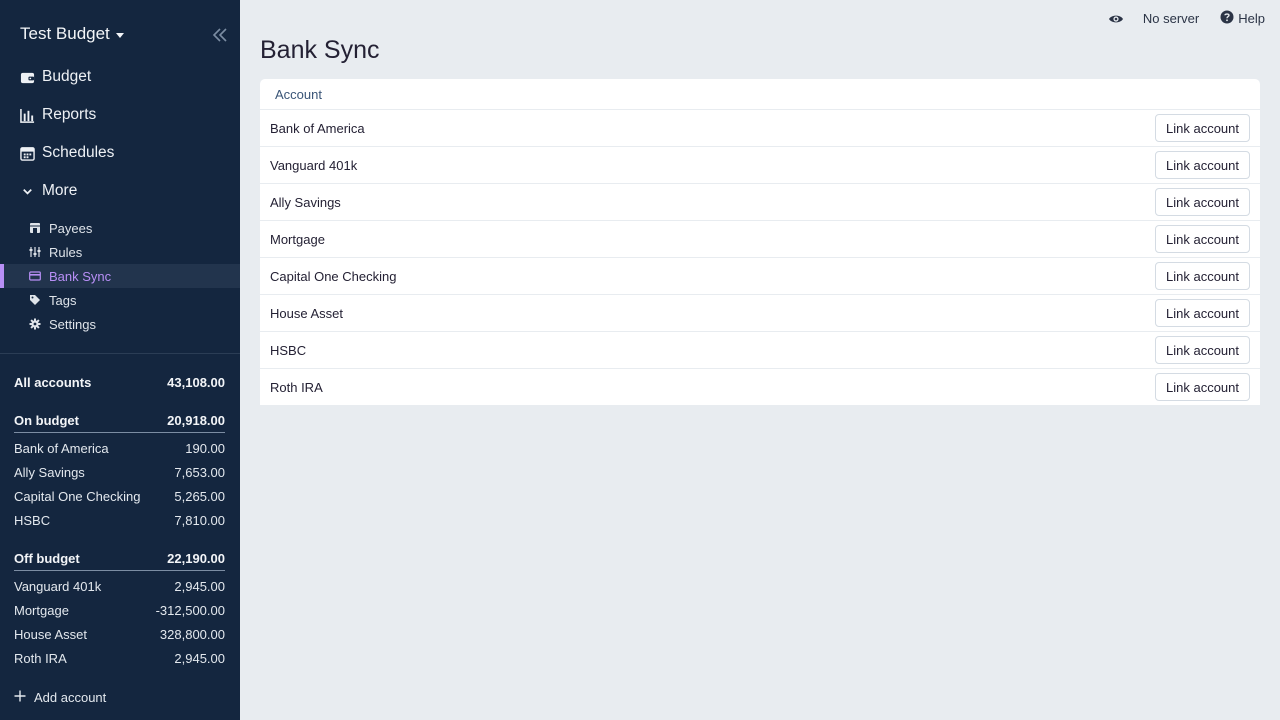 The height and width of the screenshot is (720, 1280). I want to click on add-account-label: Add account, so click(70, 697).